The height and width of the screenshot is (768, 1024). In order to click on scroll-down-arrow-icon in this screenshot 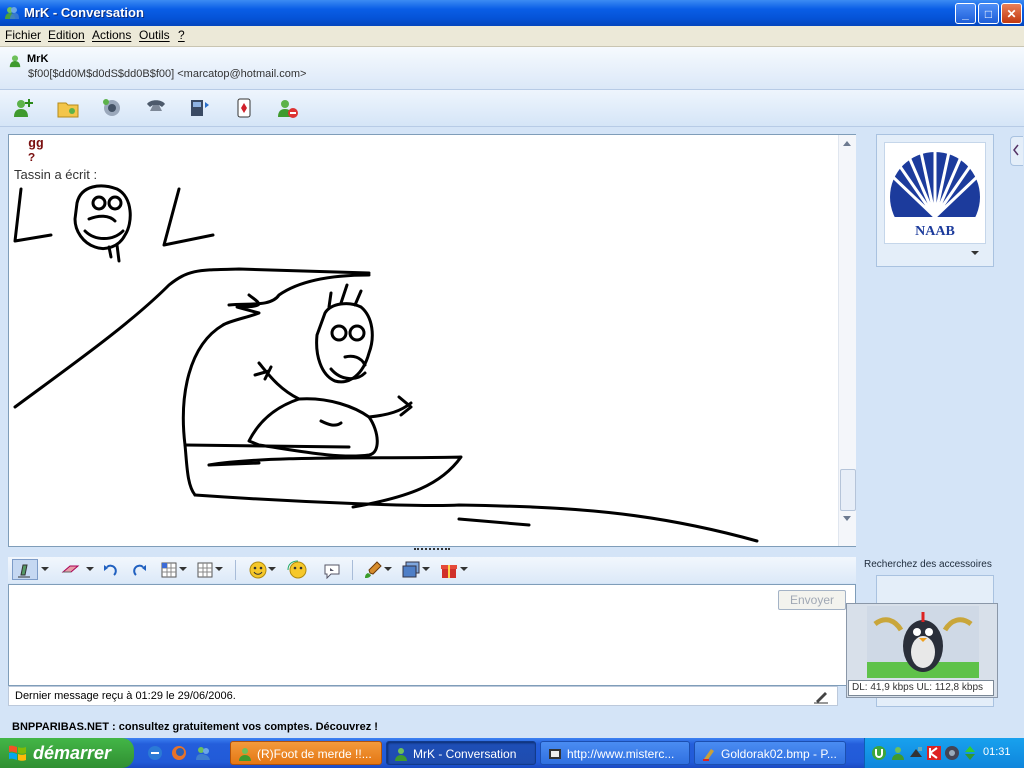, I will do `click(847, 519)`.